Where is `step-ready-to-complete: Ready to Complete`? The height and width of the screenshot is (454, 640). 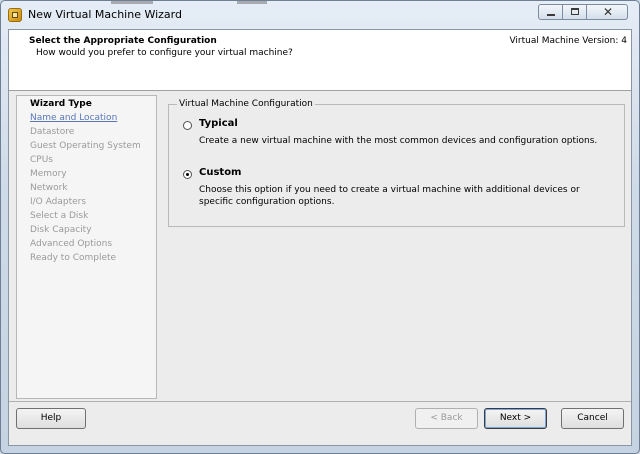 step-ready-to-complete: Ready to Complete is located at coordinates (73, 258).